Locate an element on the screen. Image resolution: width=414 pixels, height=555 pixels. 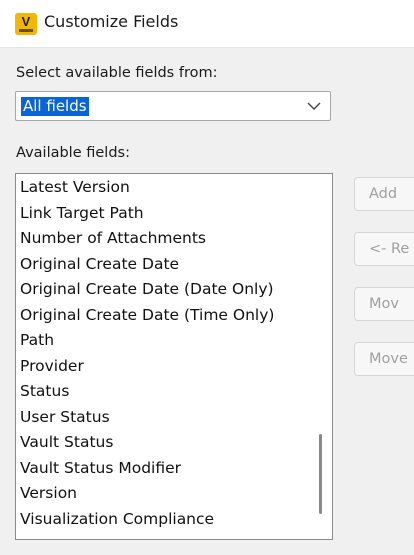
fields-source-value: All fields is located at coordinates (55, 106).